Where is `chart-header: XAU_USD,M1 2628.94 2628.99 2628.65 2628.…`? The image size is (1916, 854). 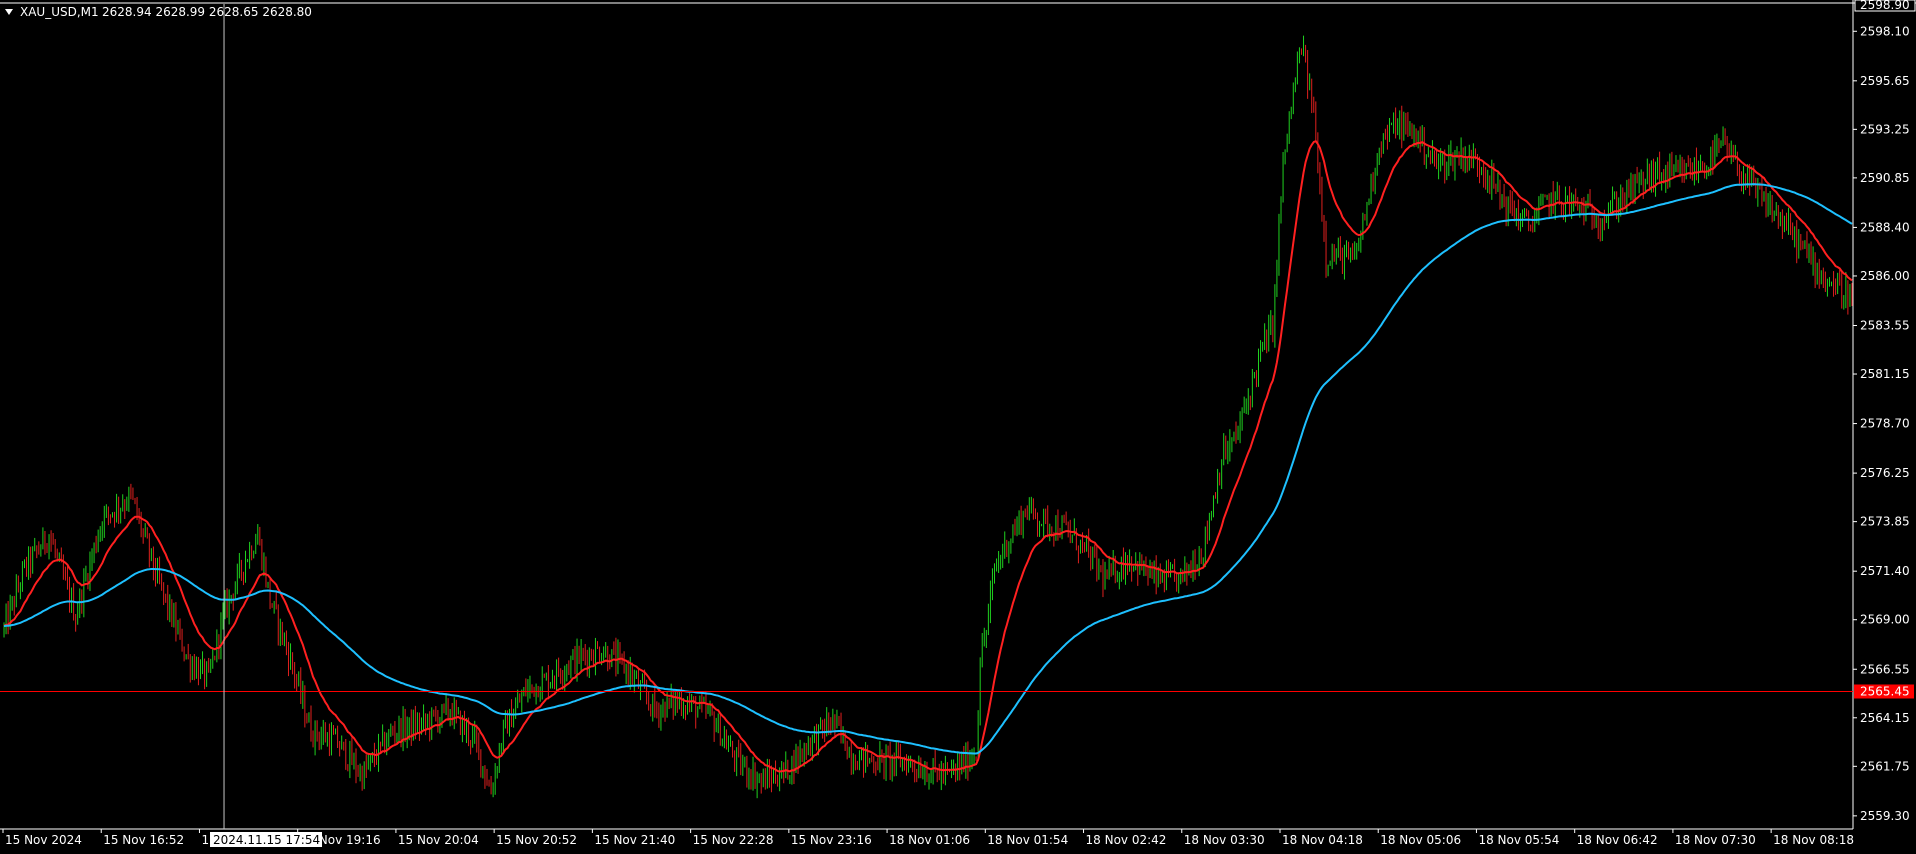
chart-header: XAU_USD,M1 2628.94 2628.99 2628.65 2628.… is located at coordinates (158, 12).